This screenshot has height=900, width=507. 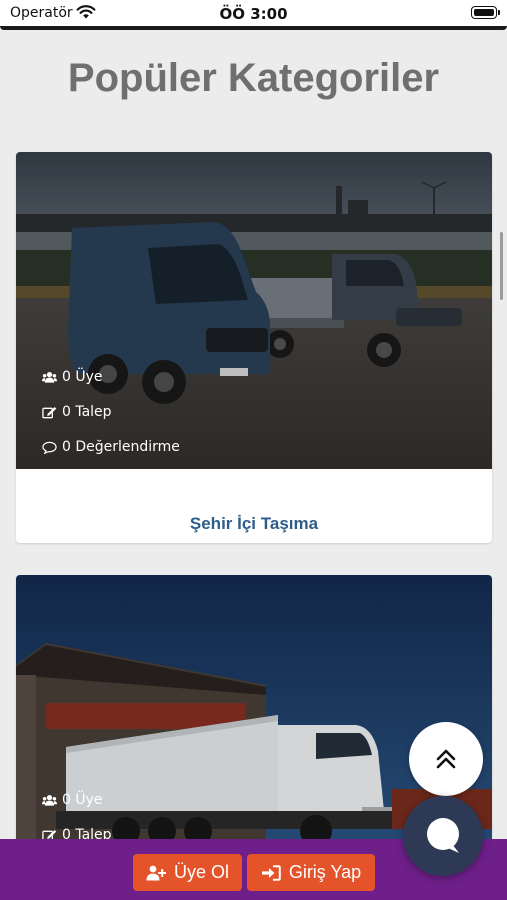 I want to click on chat-bubble-icon, so click(x=443, y=835).